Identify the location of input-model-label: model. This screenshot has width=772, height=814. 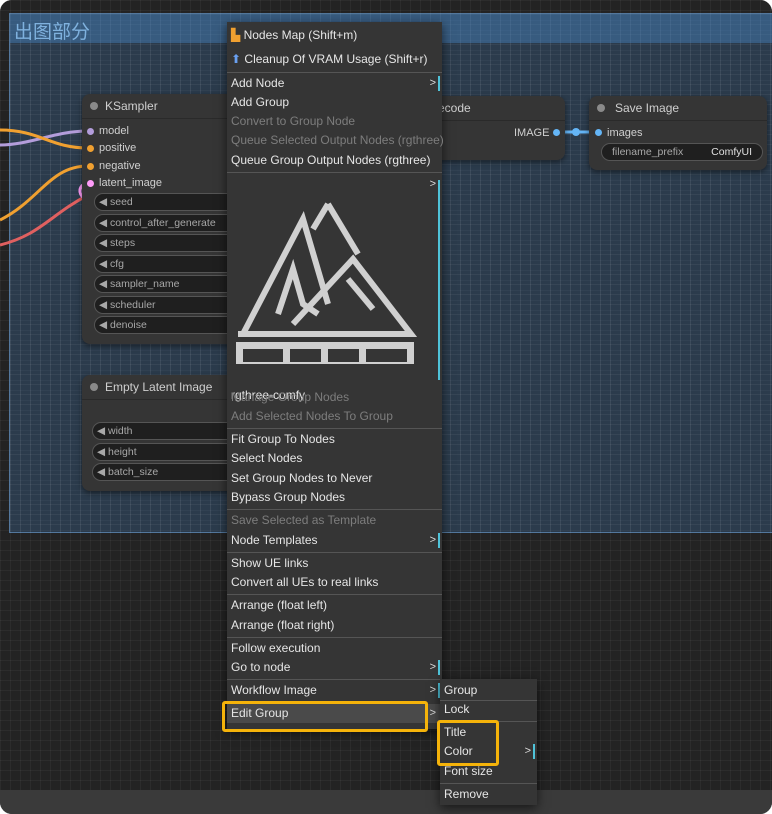
(114, 131).